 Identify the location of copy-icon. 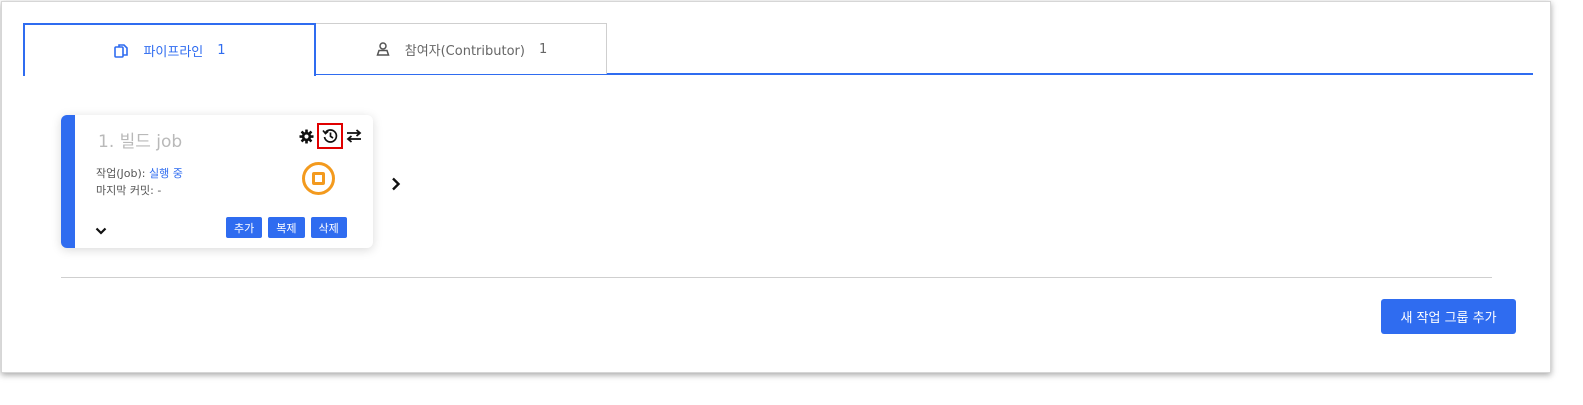
(121, 51).